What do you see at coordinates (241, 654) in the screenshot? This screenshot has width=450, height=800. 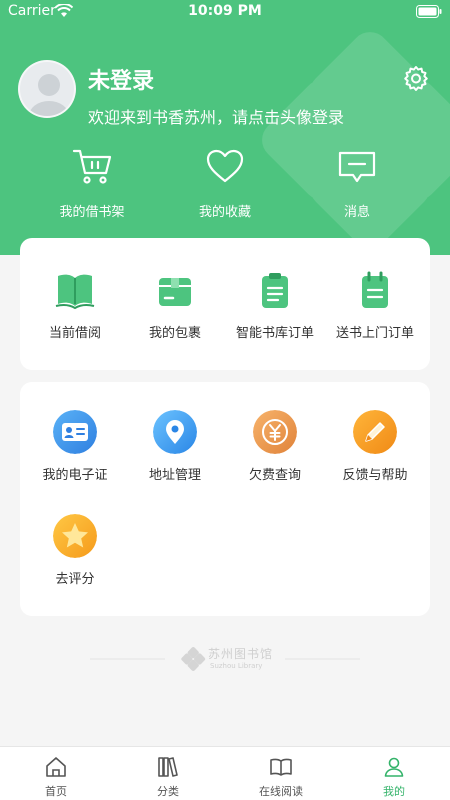 I see `library-logo-text: 苏州图书馆` at bounding box center [241, 654].